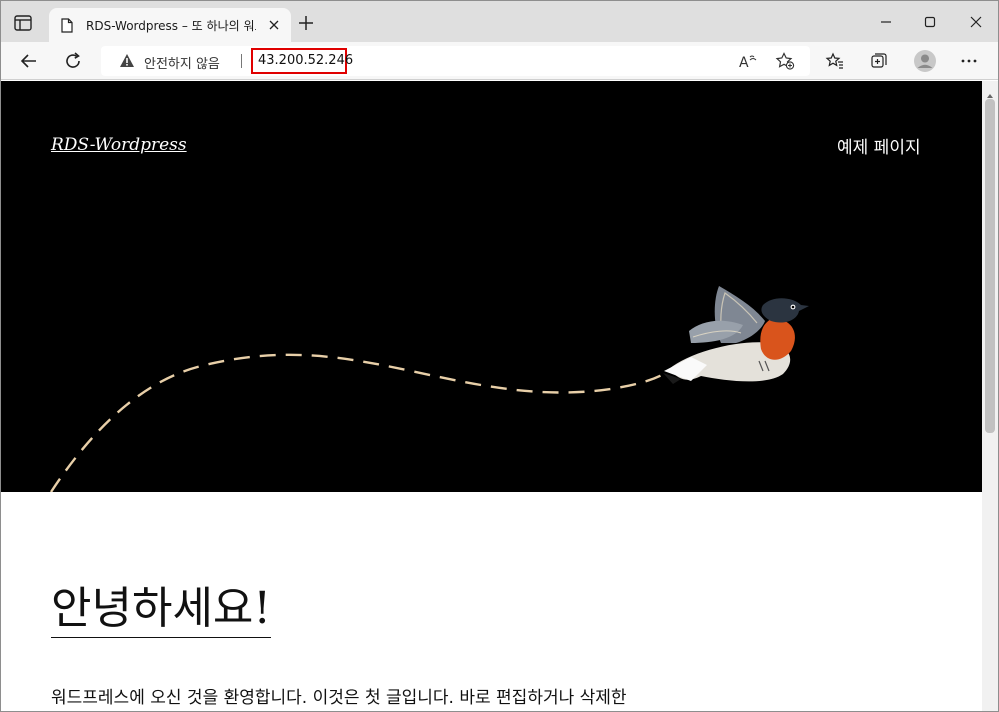  Describe the element at coordinates (976, 22) in the screenshot. I see `close-window-icon` at that location.